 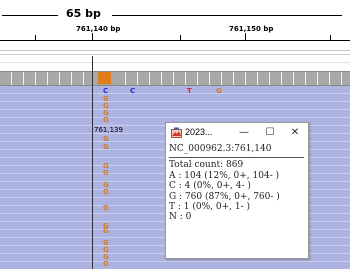 What do you see at coordinates (295, 133) in the screenshot?
I see `close-button: ✕` at bounding box center [295, 133].